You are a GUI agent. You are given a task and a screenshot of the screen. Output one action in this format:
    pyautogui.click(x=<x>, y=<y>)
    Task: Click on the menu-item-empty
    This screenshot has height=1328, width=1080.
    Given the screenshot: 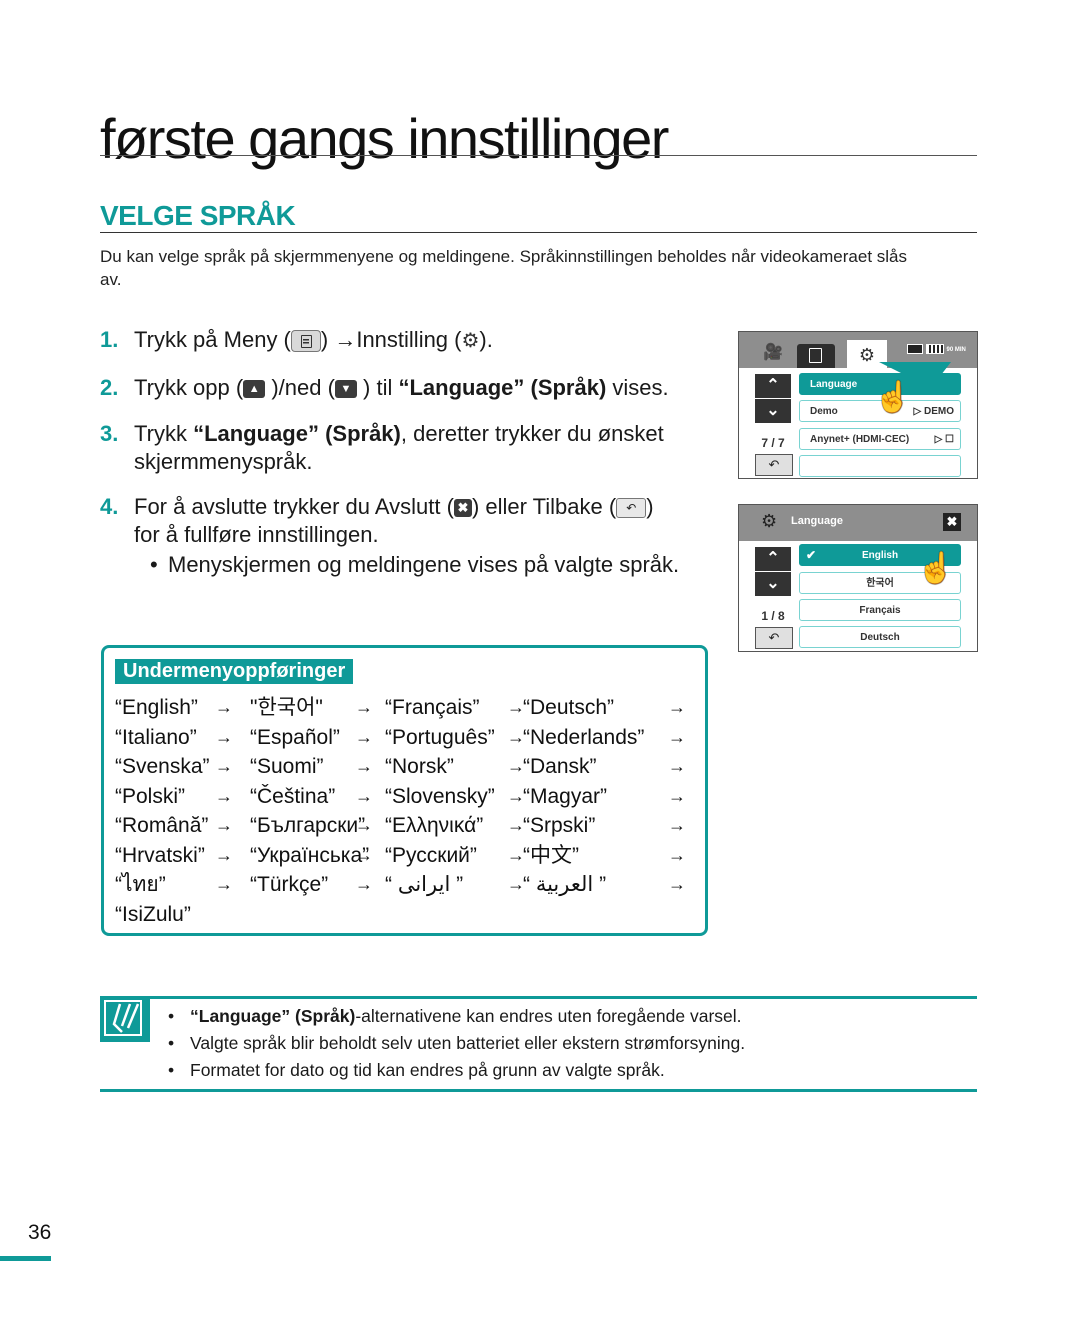 What is the action you would take?
    pyautogui.click(x=880, y=466)
    